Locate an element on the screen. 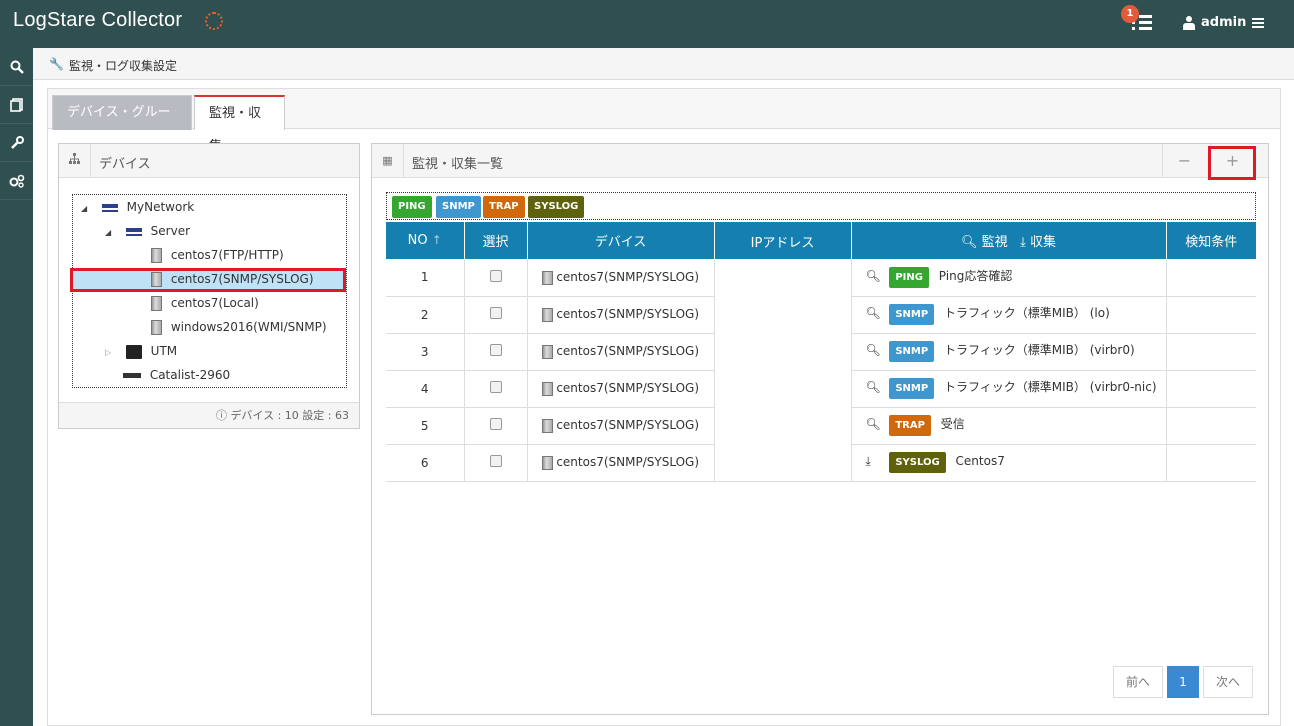 Image resolution: width=1294 pixels, height=726 pixels. app-title: LogStare Collector is located at coordinates (97, 20).